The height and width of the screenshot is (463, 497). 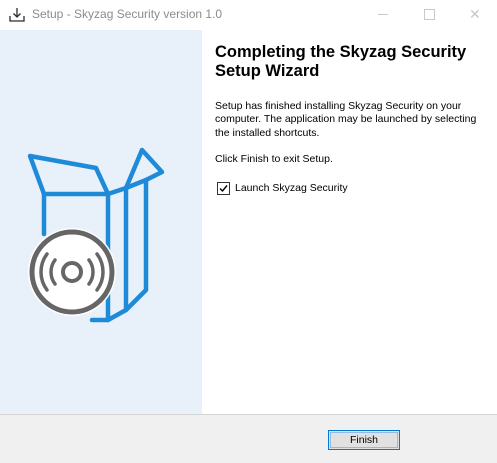 What do you see at coordinates (102, 237) in the screenshot?
I see `software-box-with-disc-icon` at bounding box center [102, 237].